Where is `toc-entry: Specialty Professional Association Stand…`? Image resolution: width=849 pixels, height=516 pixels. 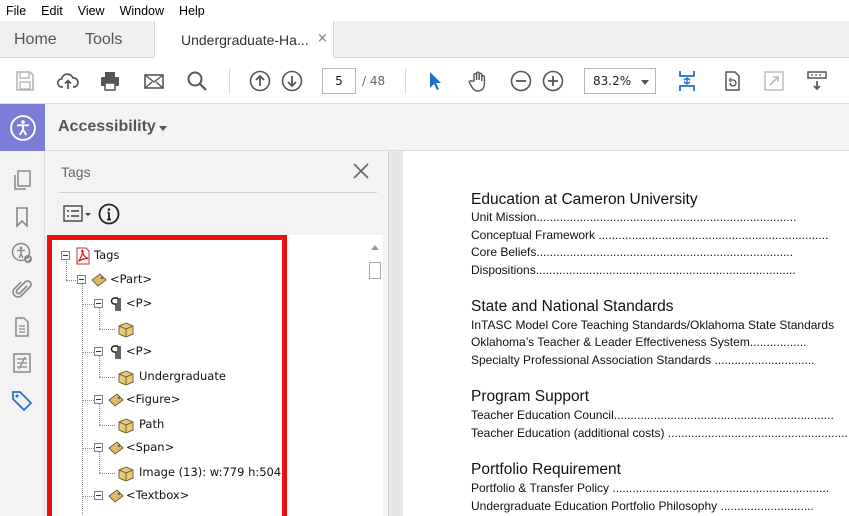 toc-entry: Specialty Professional Association Stand… is located at coordinates (643, 360).